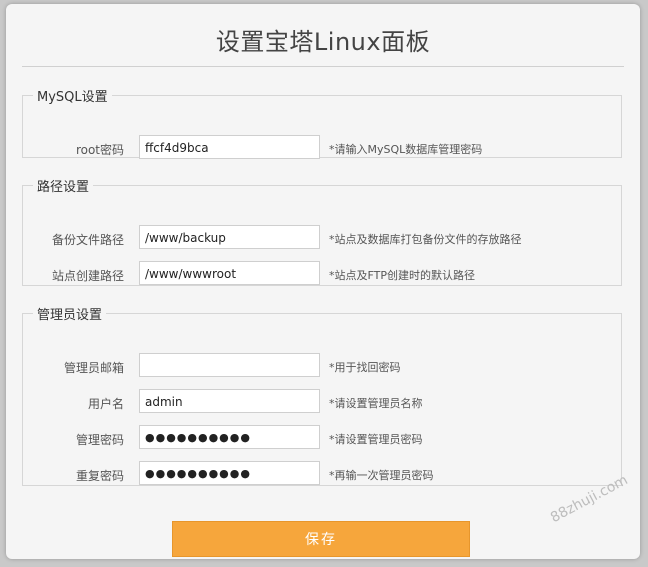  What do you see at coordinates (365, 367) in the screenshot?
I see `admin-email-hint: *用于找回密码` at bounding box center [365, 367].